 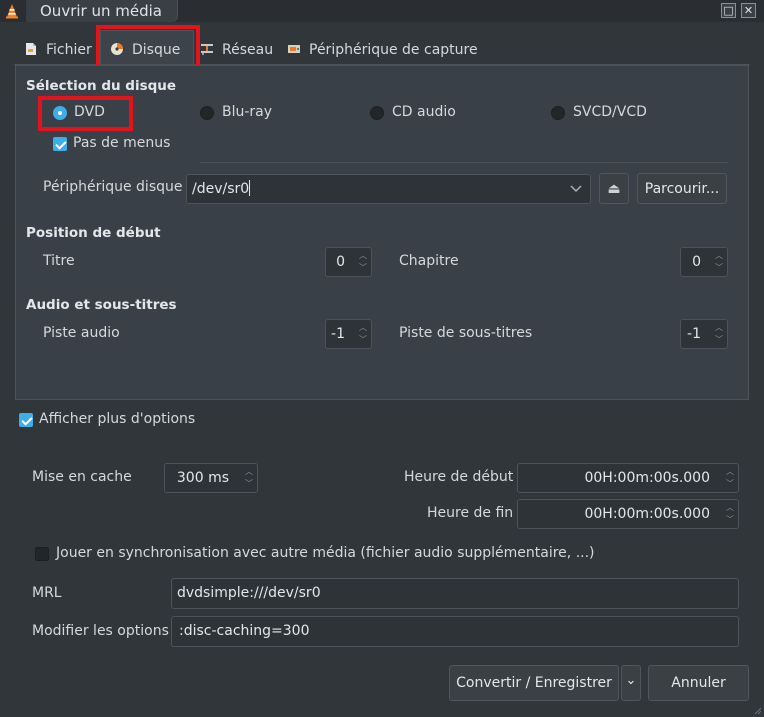 What do you see at coordinates (85, 113) in the screenshot?
I see `highlight-box-dvd` at bounding box center [85, 113].